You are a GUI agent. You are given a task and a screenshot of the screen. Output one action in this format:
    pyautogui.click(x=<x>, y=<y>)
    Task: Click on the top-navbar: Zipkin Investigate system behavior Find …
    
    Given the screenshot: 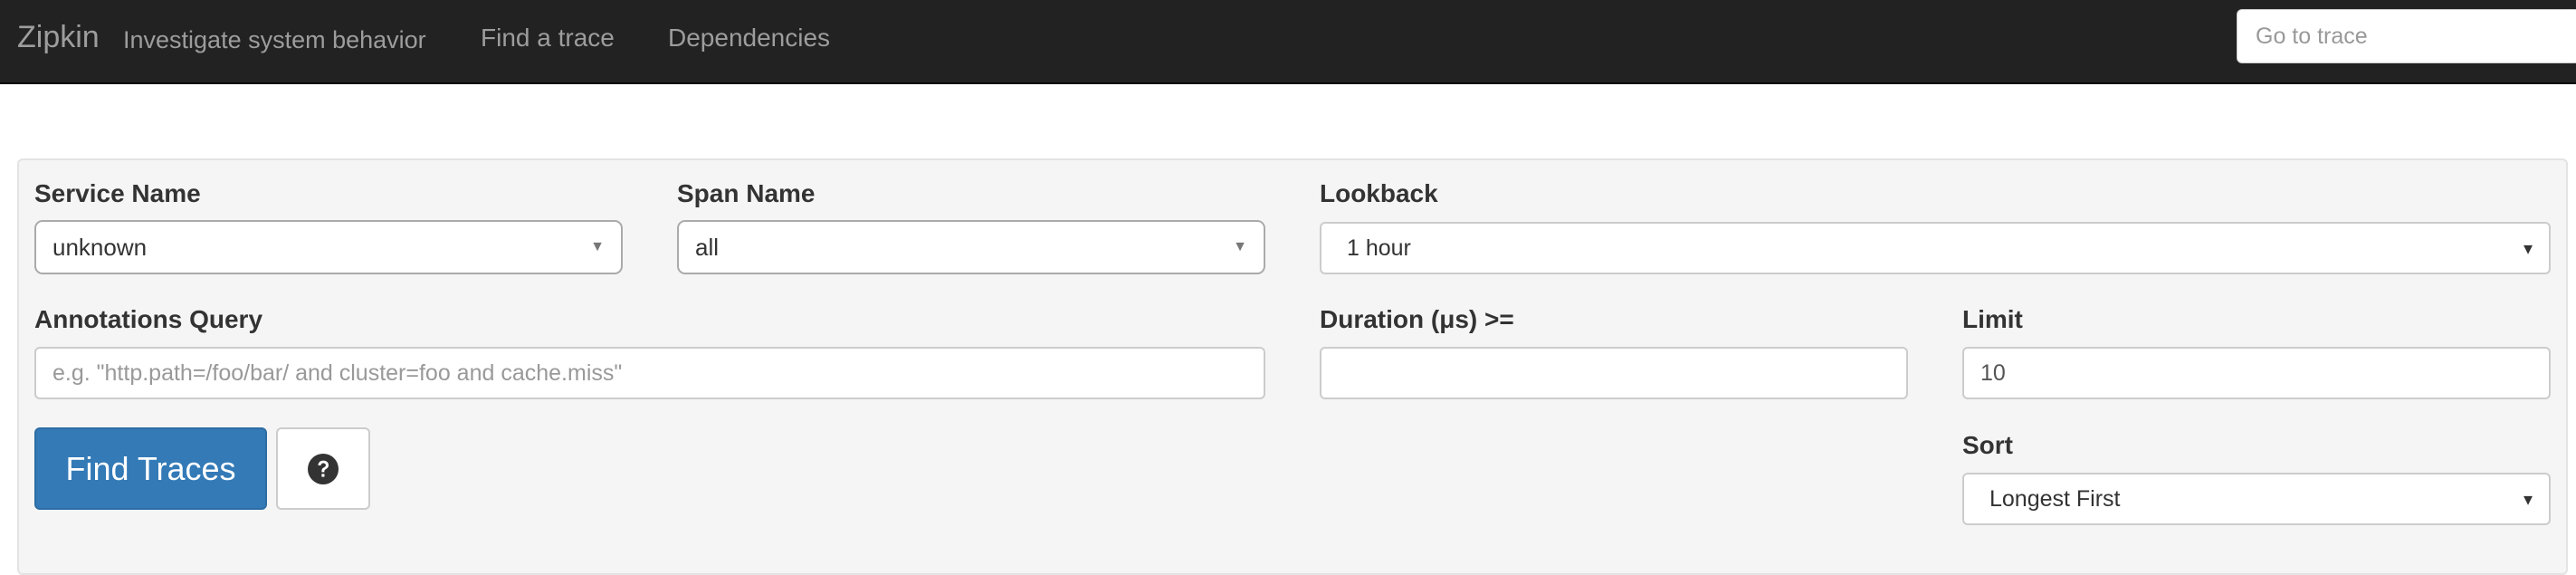 What is the action you would take?
    pyautogui.click(x=1288, y=42)
    